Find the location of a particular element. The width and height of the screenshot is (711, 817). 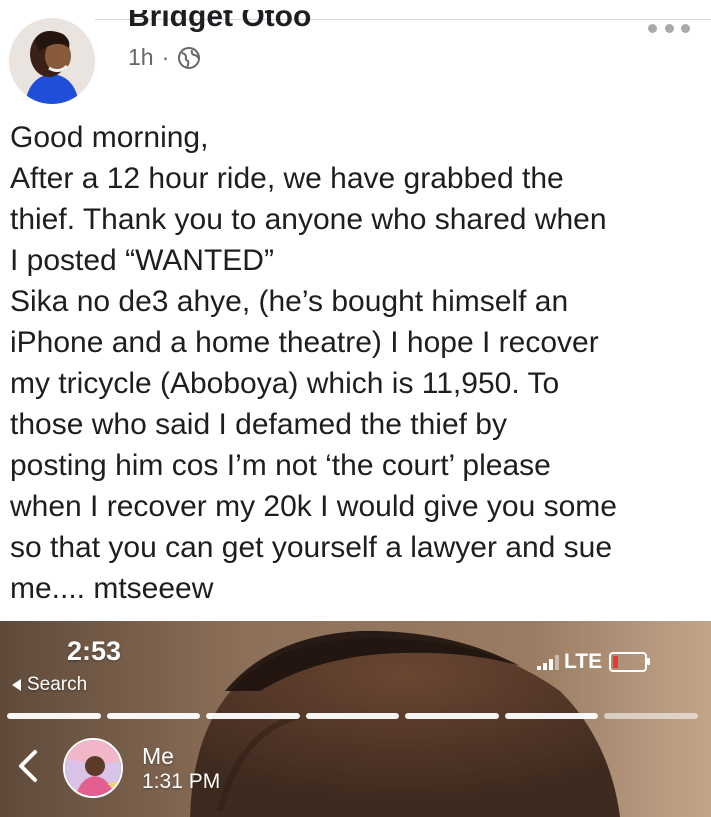

post-text-line: Good morning, is located at coordinates (109, 137).